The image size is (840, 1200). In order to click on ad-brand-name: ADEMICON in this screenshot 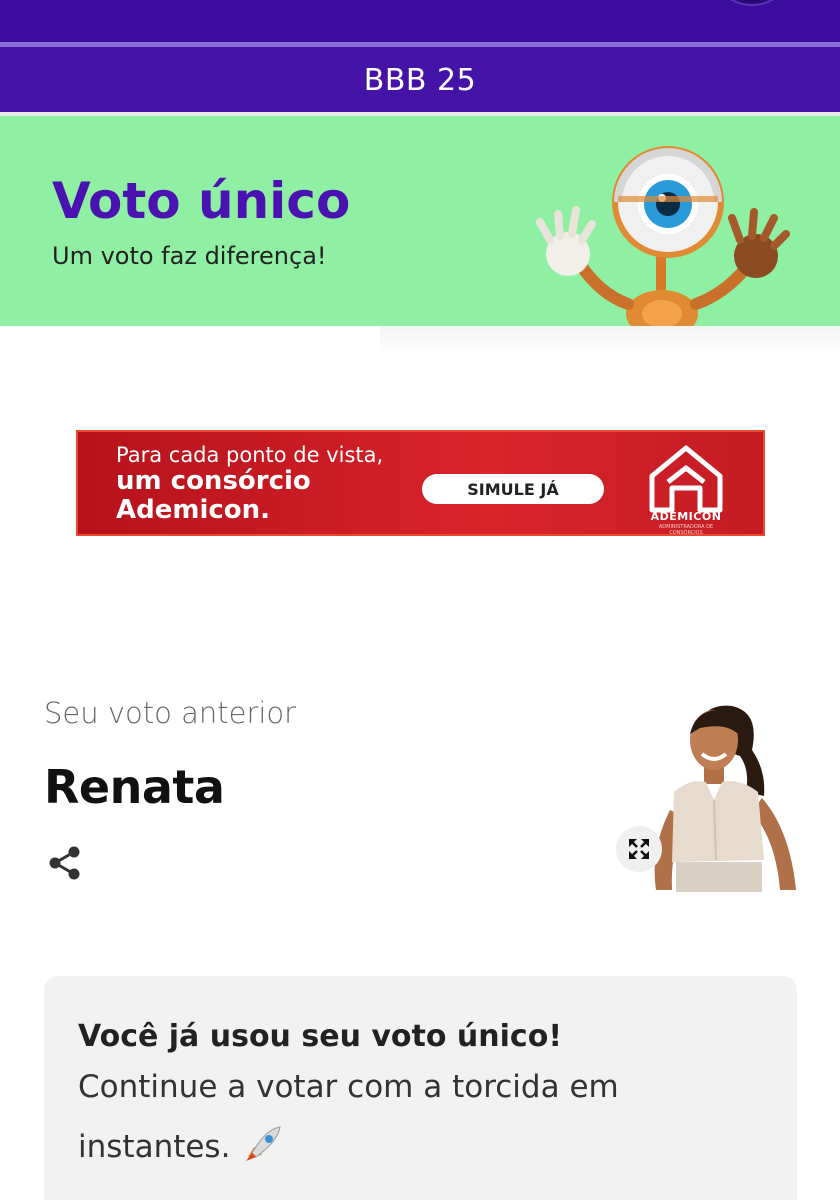, I will do `click(686, 516)`.